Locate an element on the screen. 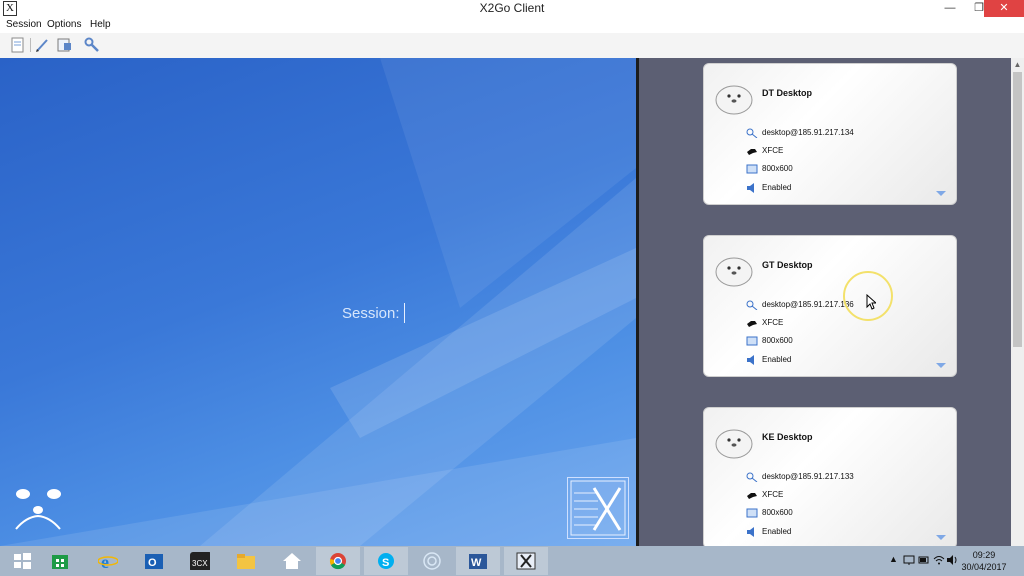 The height and width of the screenshot is (576, 1024). session-host: desktop@185.91.217.134 is located at coordinates (808, 133).